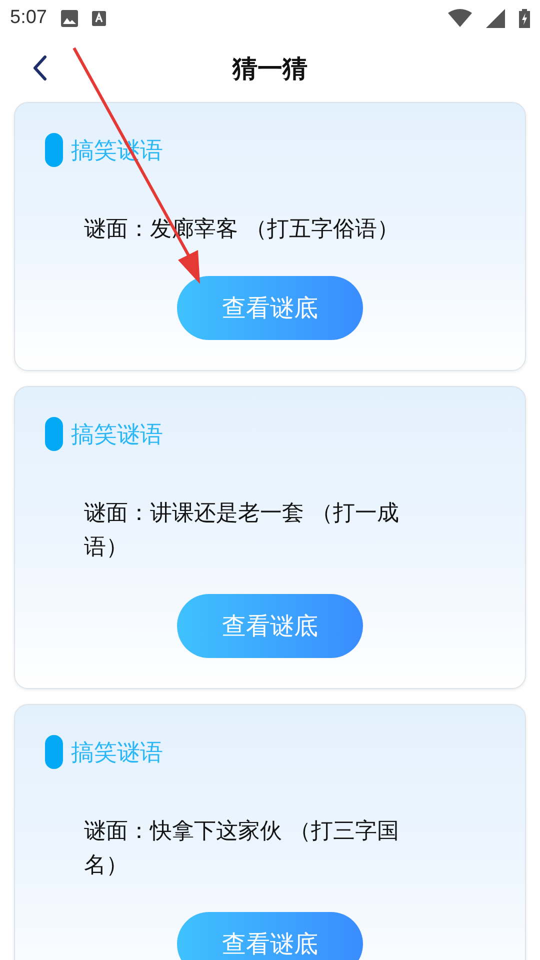 The image size is (540, 960). What do you see at coordinates (270, 68) in the screenshot?
I see `page-title: 猜一猜` at bounding box center [270, 68].